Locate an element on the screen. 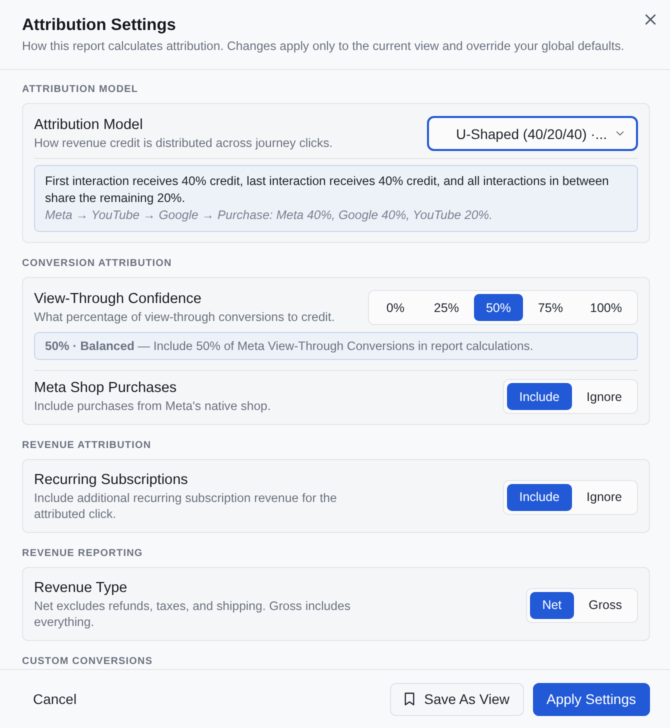 The width and height of the screenshot is (670, 728). segment-option: 0% is located at coordinates (395, 307).